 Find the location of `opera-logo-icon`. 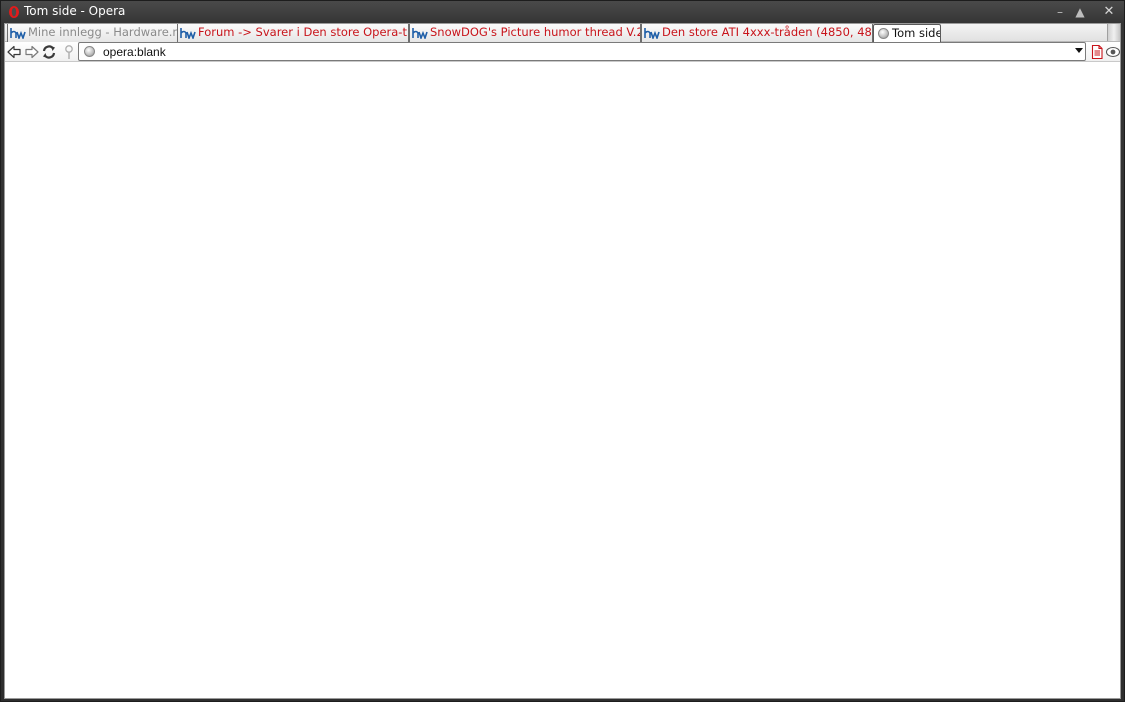

opera-logo-icon is located at coordinates (14, 12).